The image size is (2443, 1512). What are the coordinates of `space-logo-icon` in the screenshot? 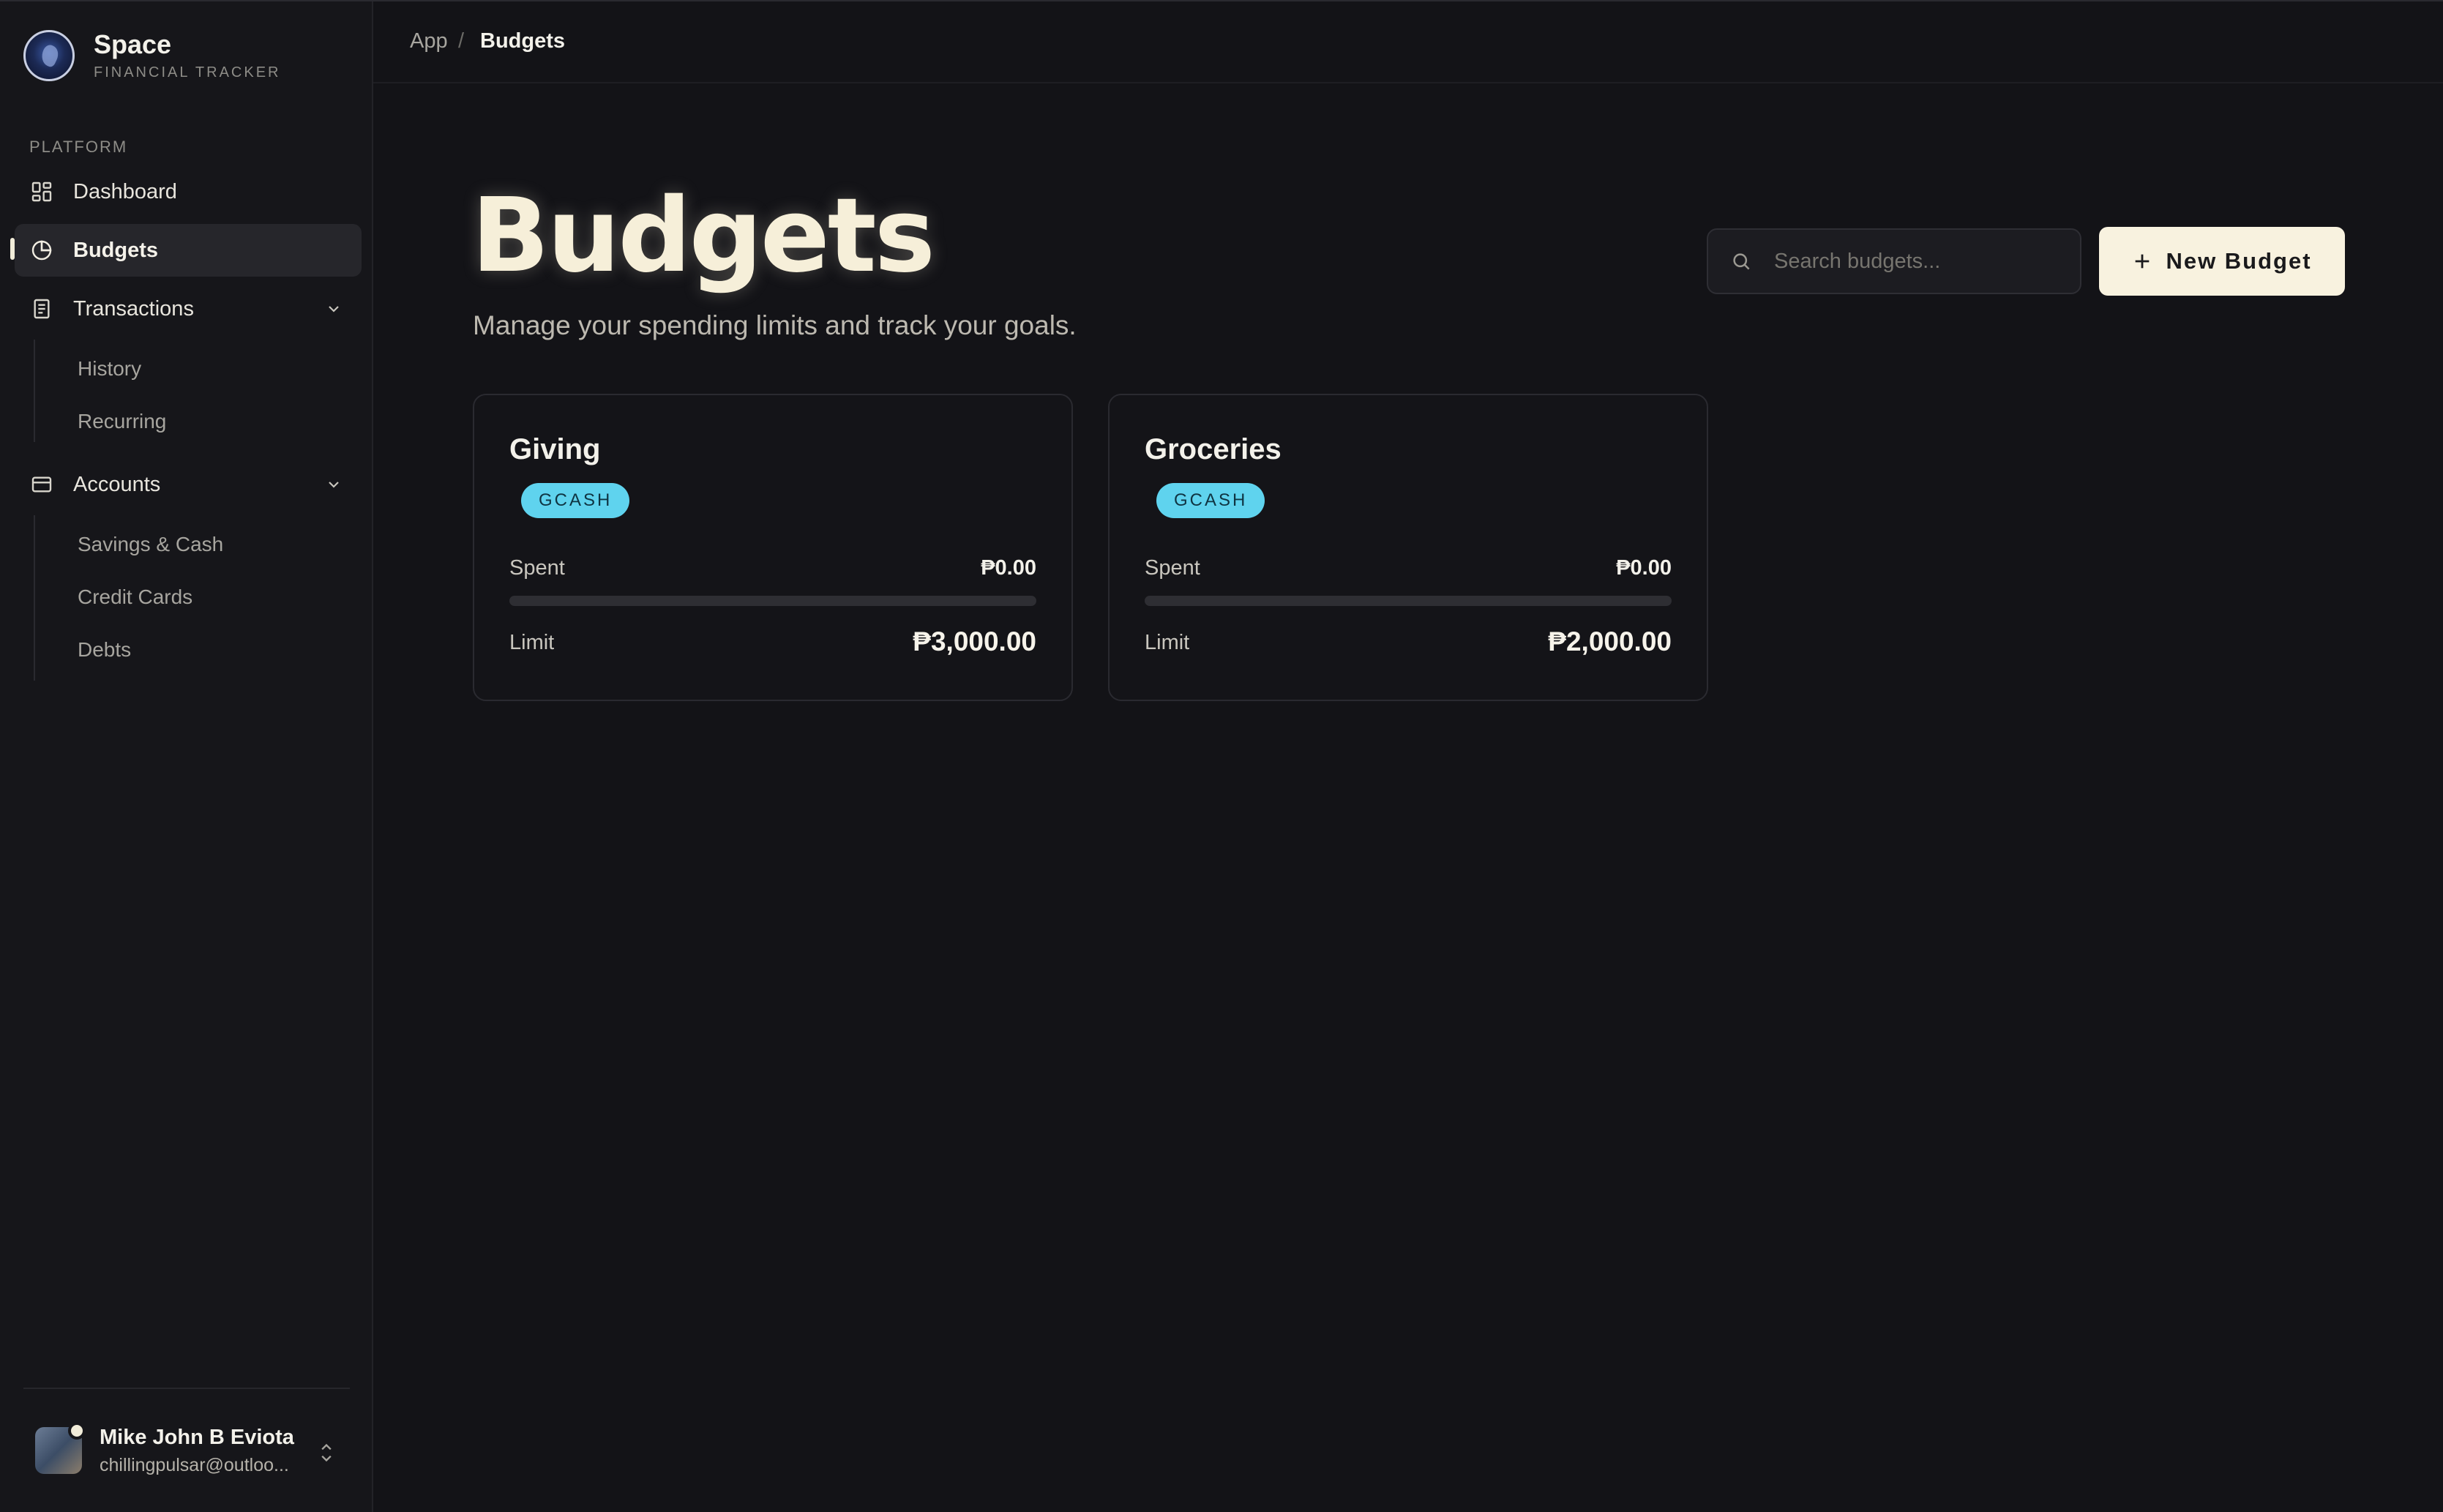 It's located at (49, 55).